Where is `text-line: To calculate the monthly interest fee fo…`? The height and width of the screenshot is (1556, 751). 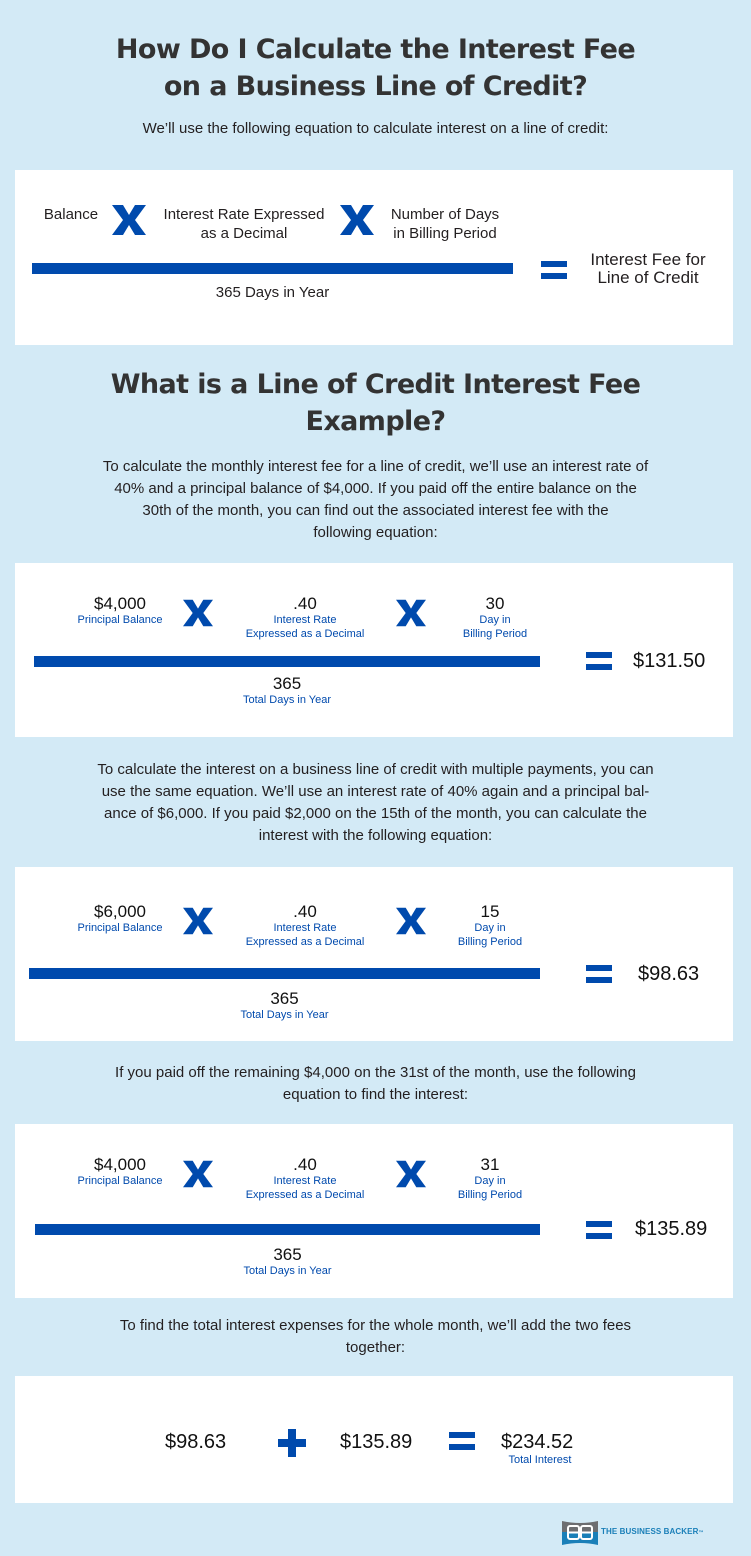 text-line: To calculate the monthly interest fee fo… is located at coordinates (375, 466).